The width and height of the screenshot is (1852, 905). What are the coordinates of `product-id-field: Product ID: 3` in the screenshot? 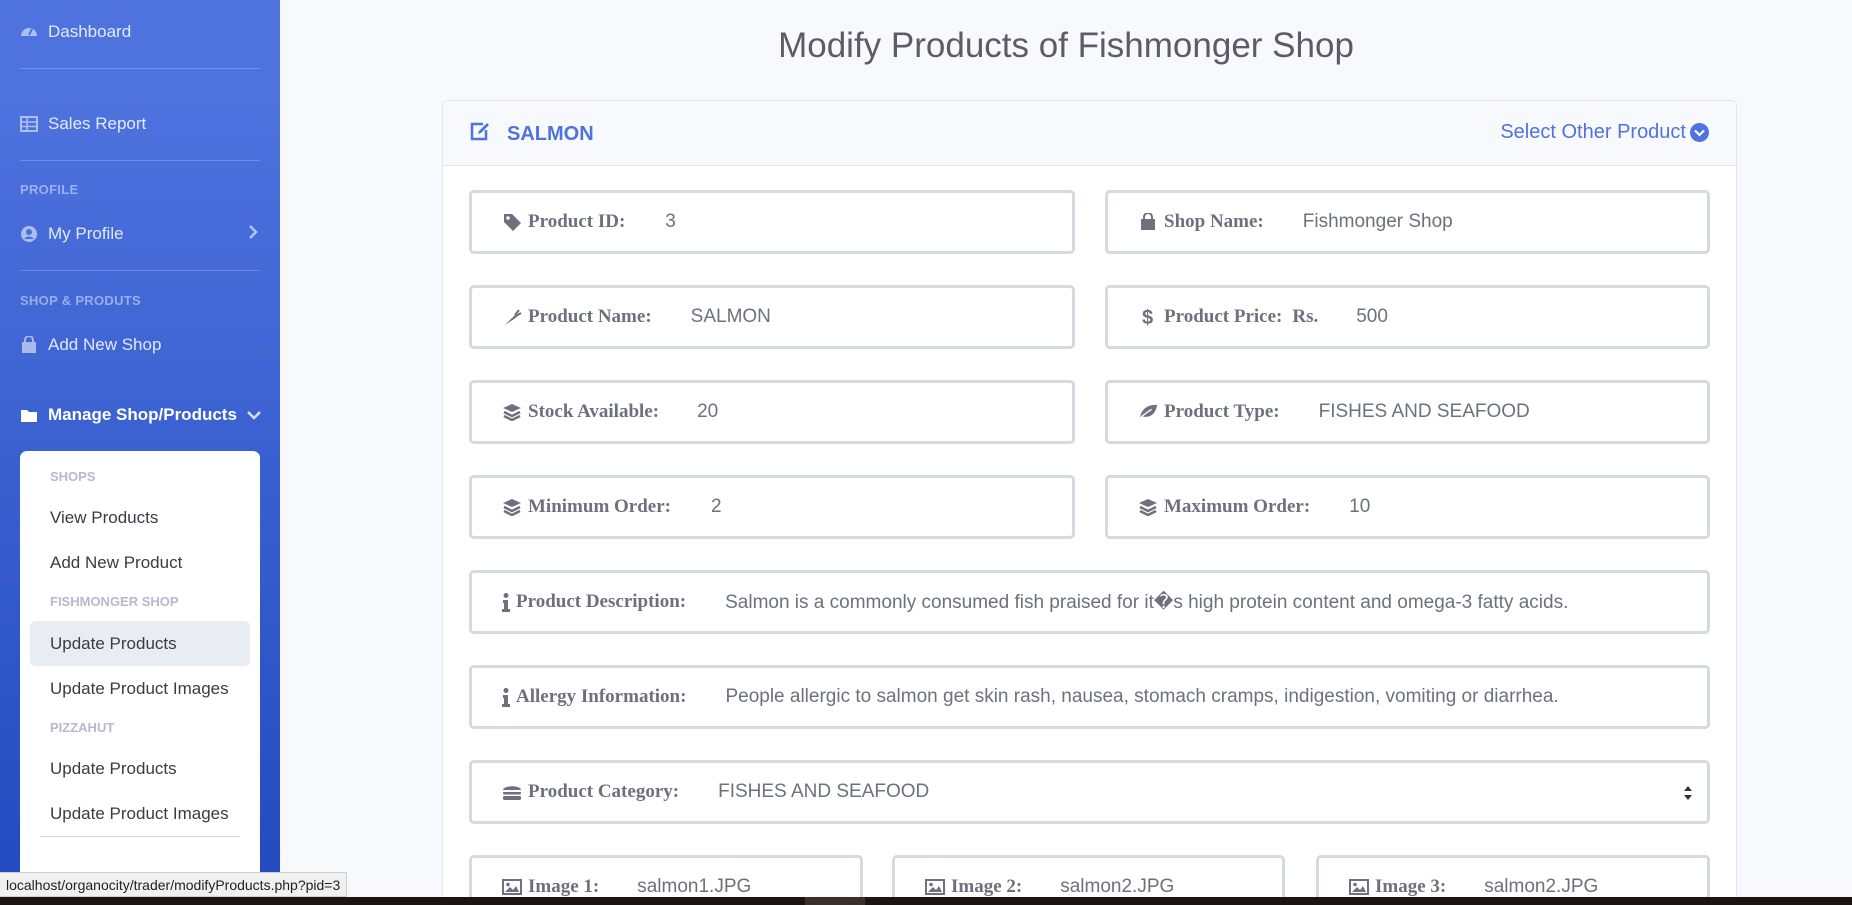 It's located at (772, 222).